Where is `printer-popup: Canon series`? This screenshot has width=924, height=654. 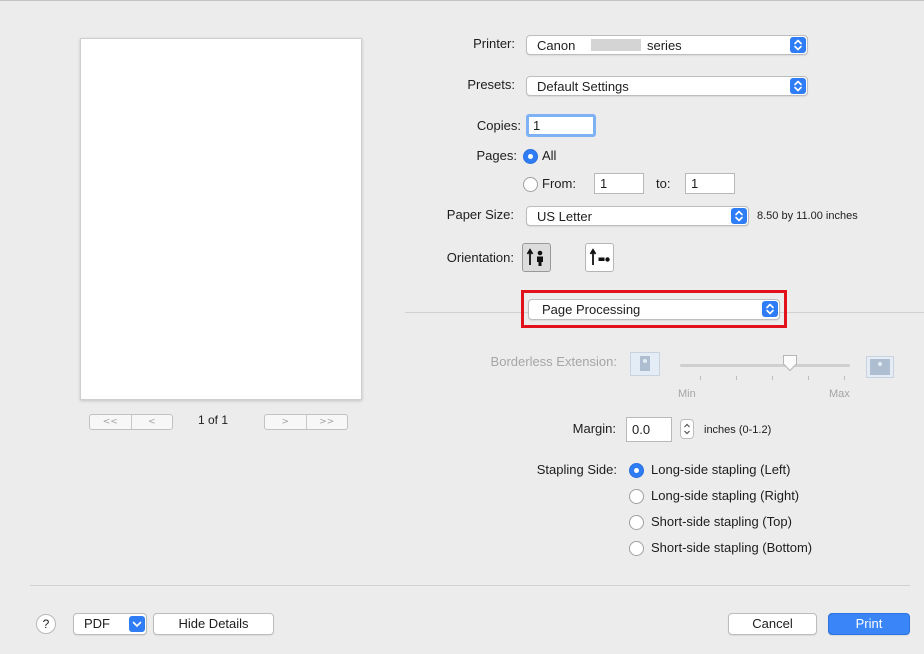
printer-popup: Canon series is located at coordinates (667, 45).